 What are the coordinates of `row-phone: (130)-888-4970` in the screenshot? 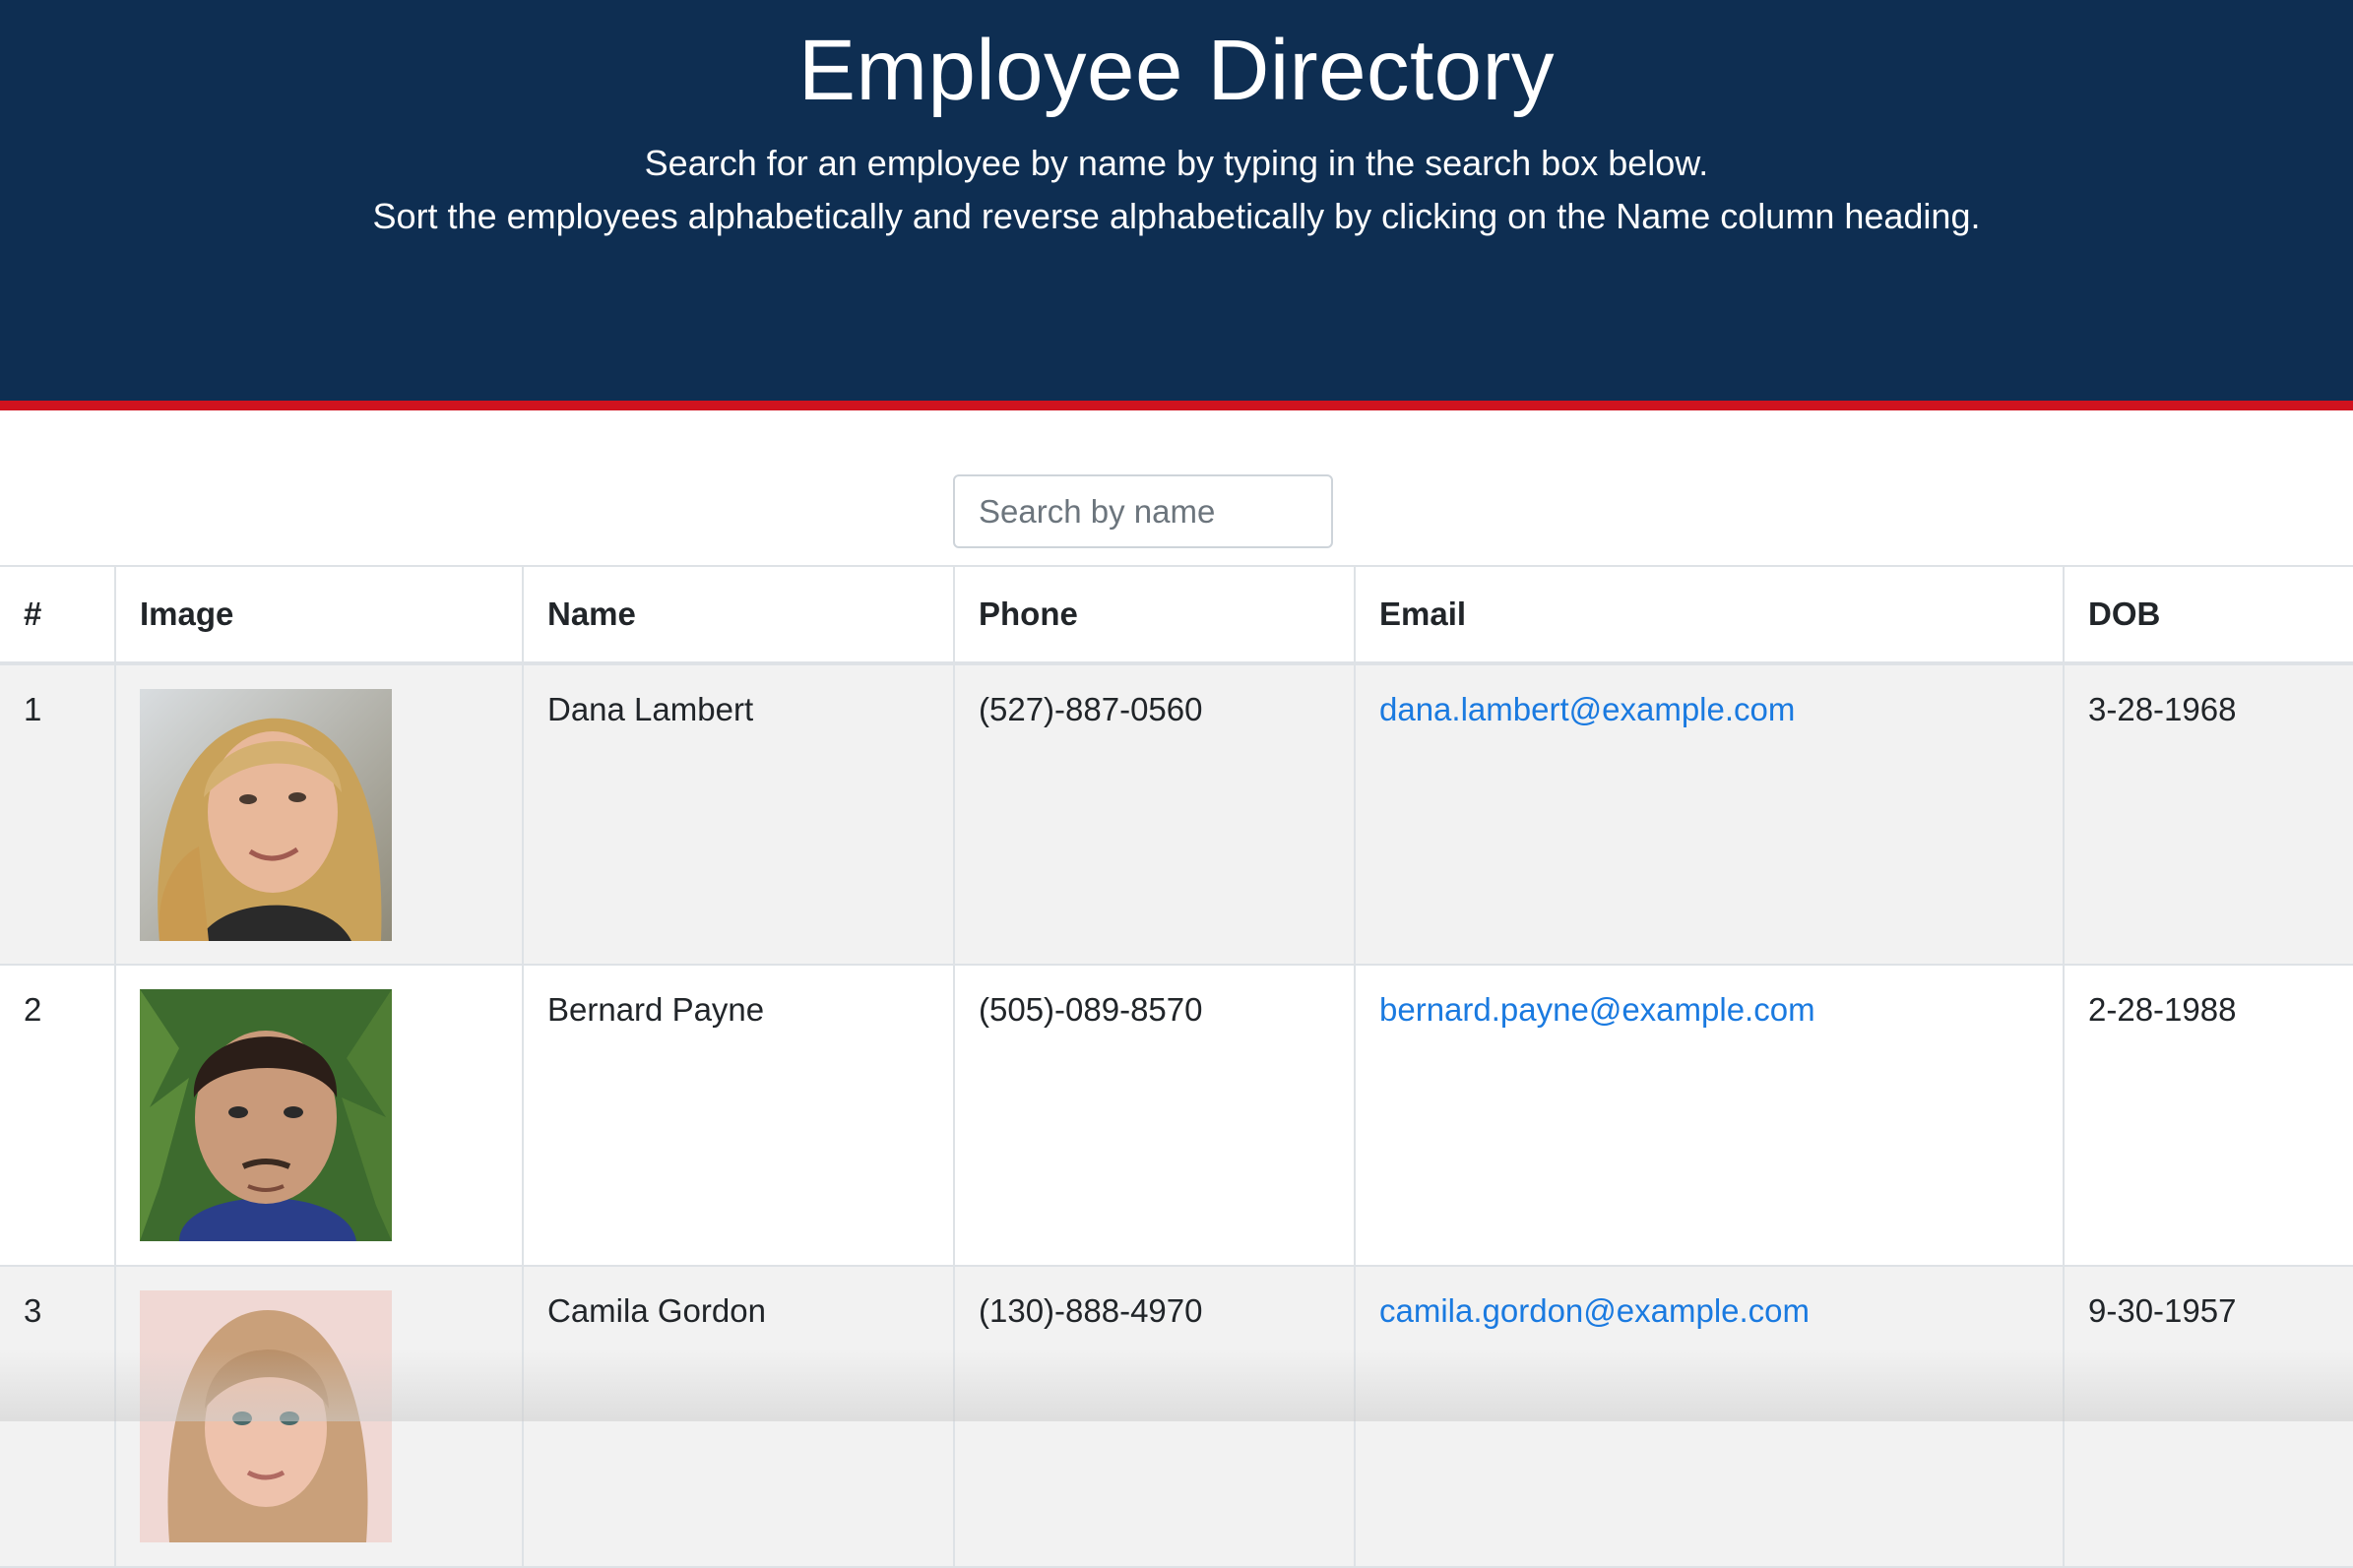 It's located at (1154, 1416).